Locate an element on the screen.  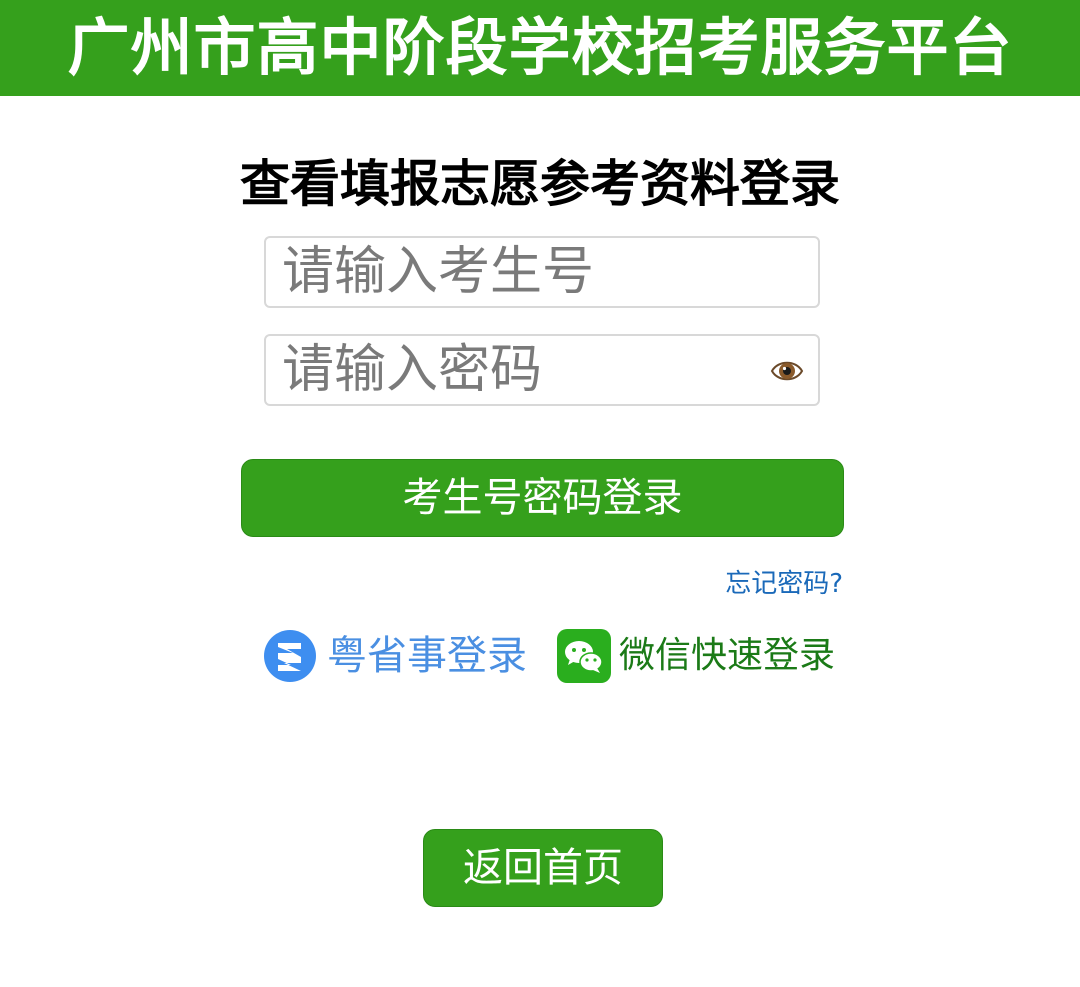
username-field is located at coordinates (542, 272).